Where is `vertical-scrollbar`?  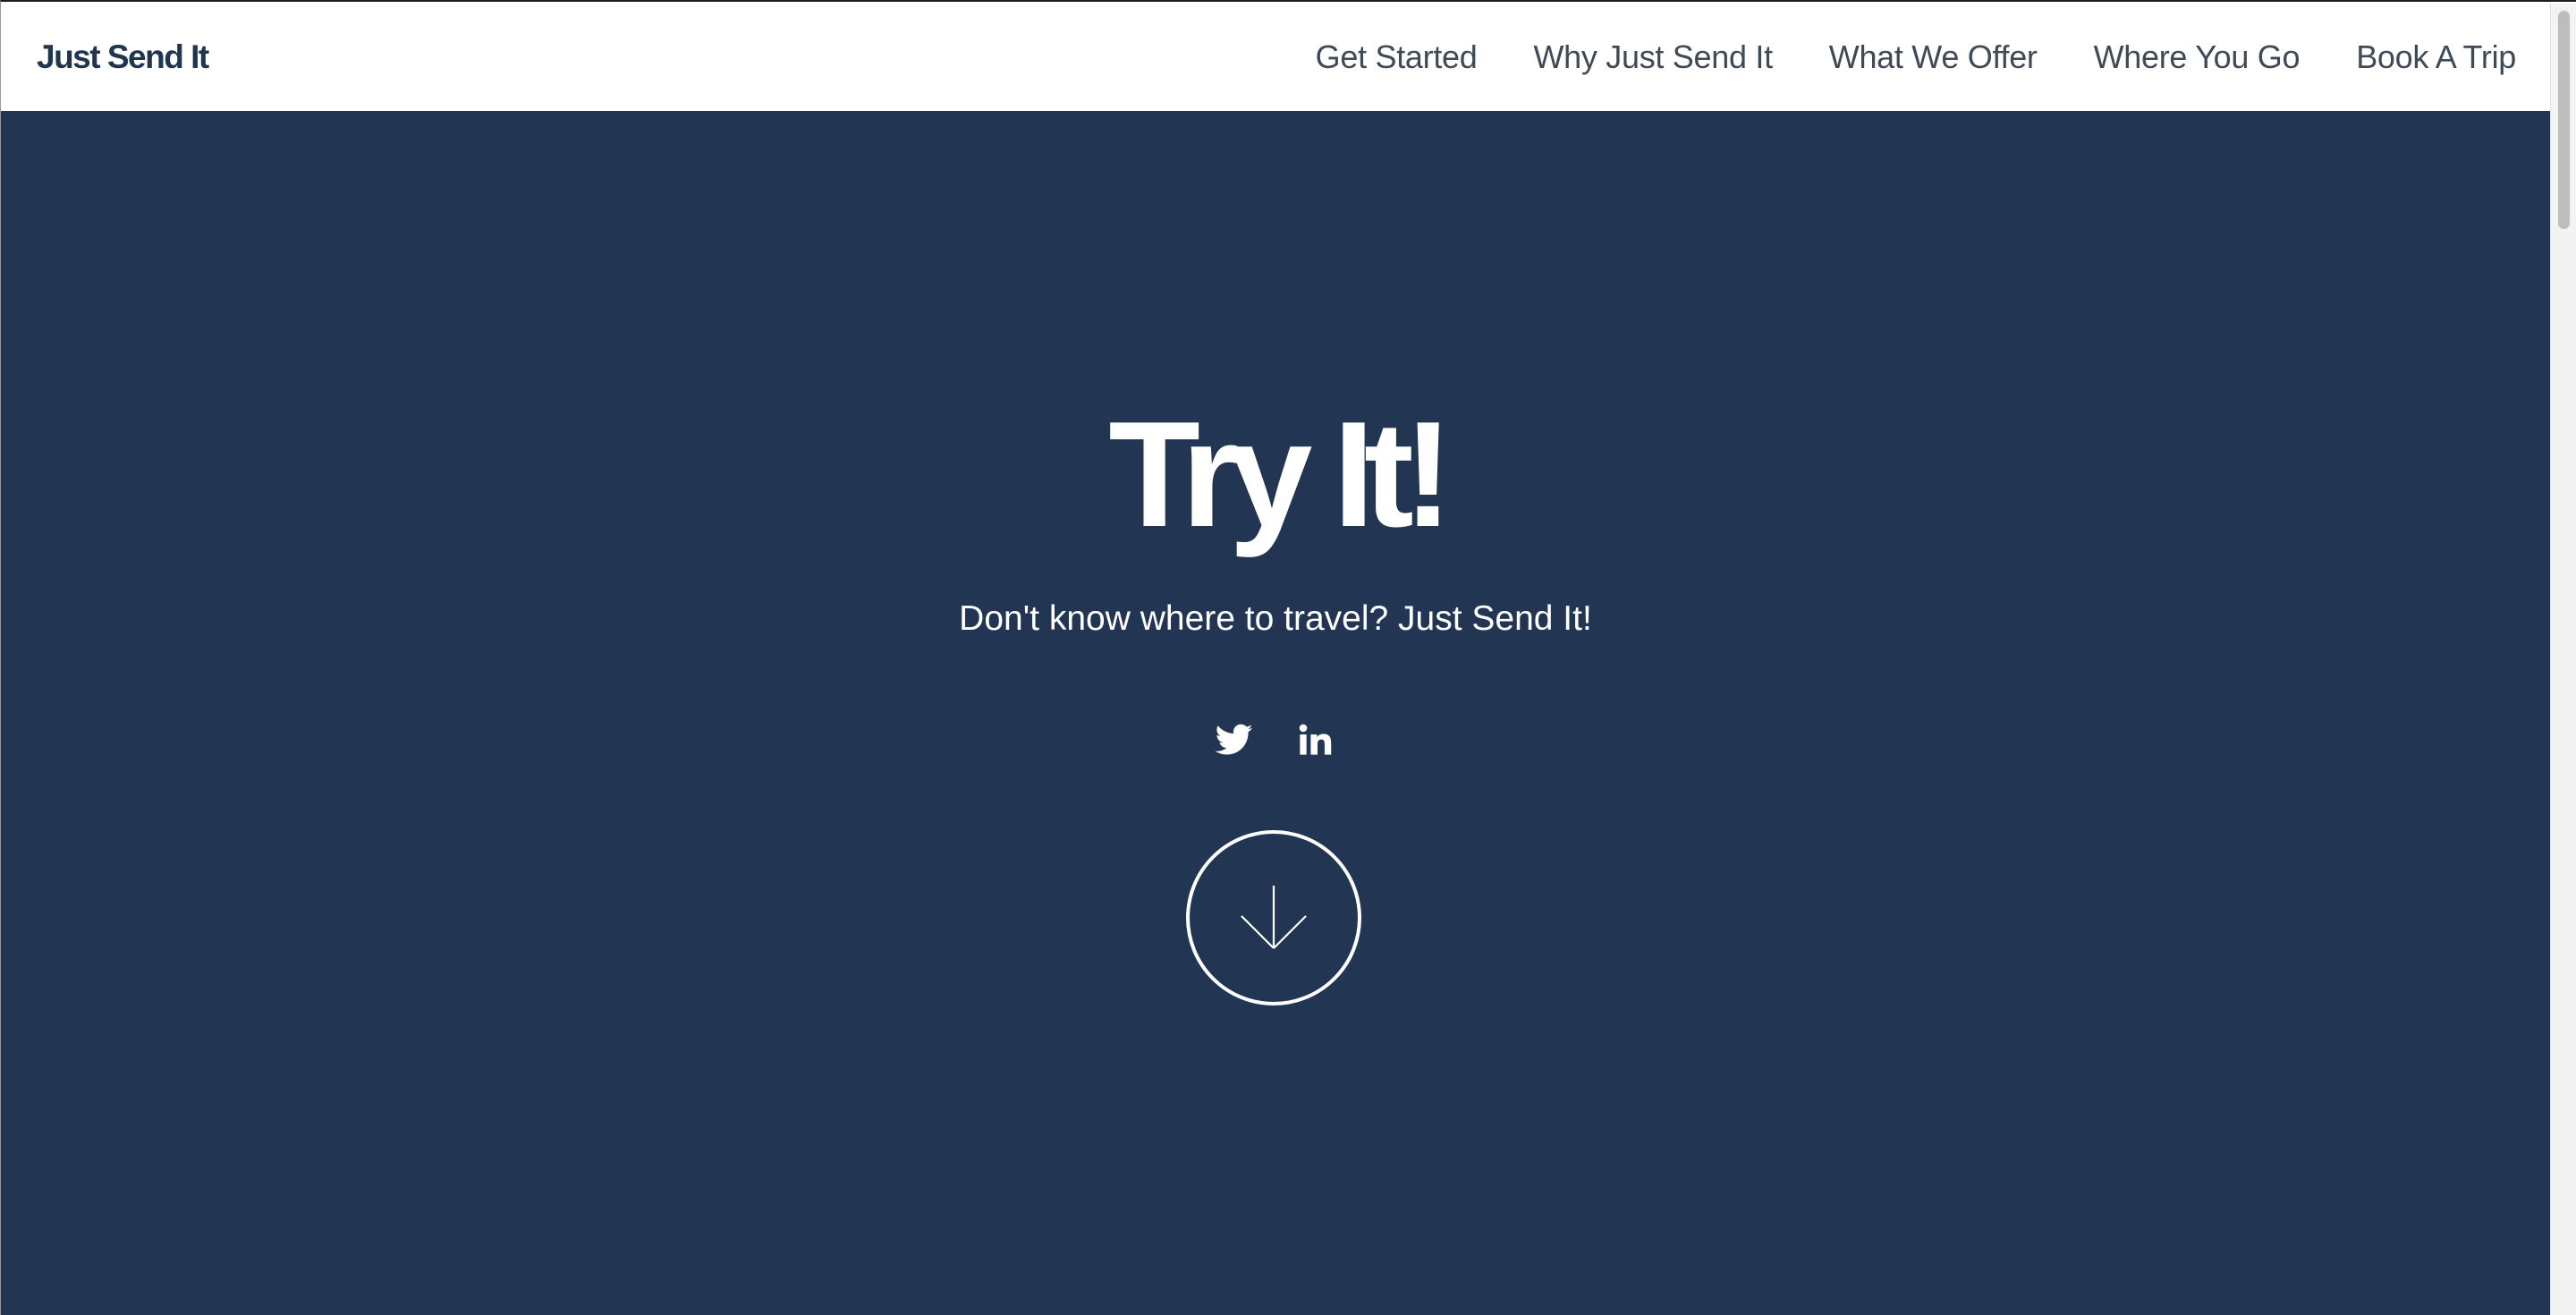 vertical-scrollbar is located at coordinates (2563, 659).